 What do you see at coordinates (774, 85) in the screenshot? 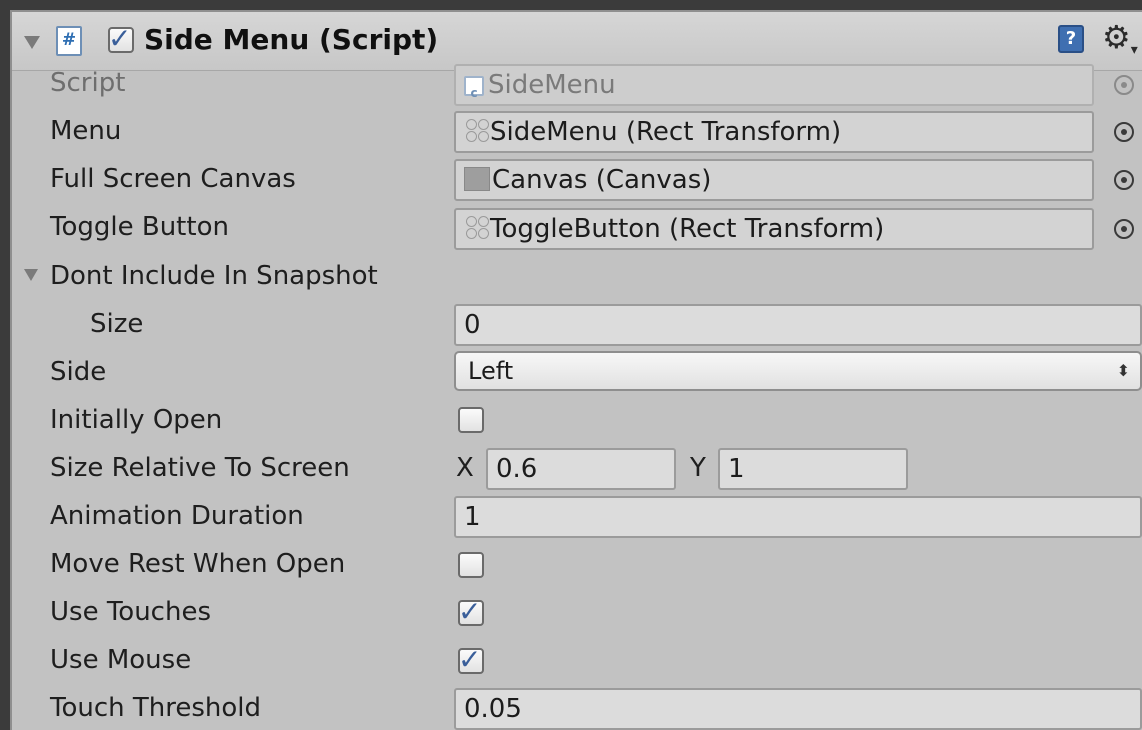
I see `script-field: c SideMenu` at bounding box center [774, 85].